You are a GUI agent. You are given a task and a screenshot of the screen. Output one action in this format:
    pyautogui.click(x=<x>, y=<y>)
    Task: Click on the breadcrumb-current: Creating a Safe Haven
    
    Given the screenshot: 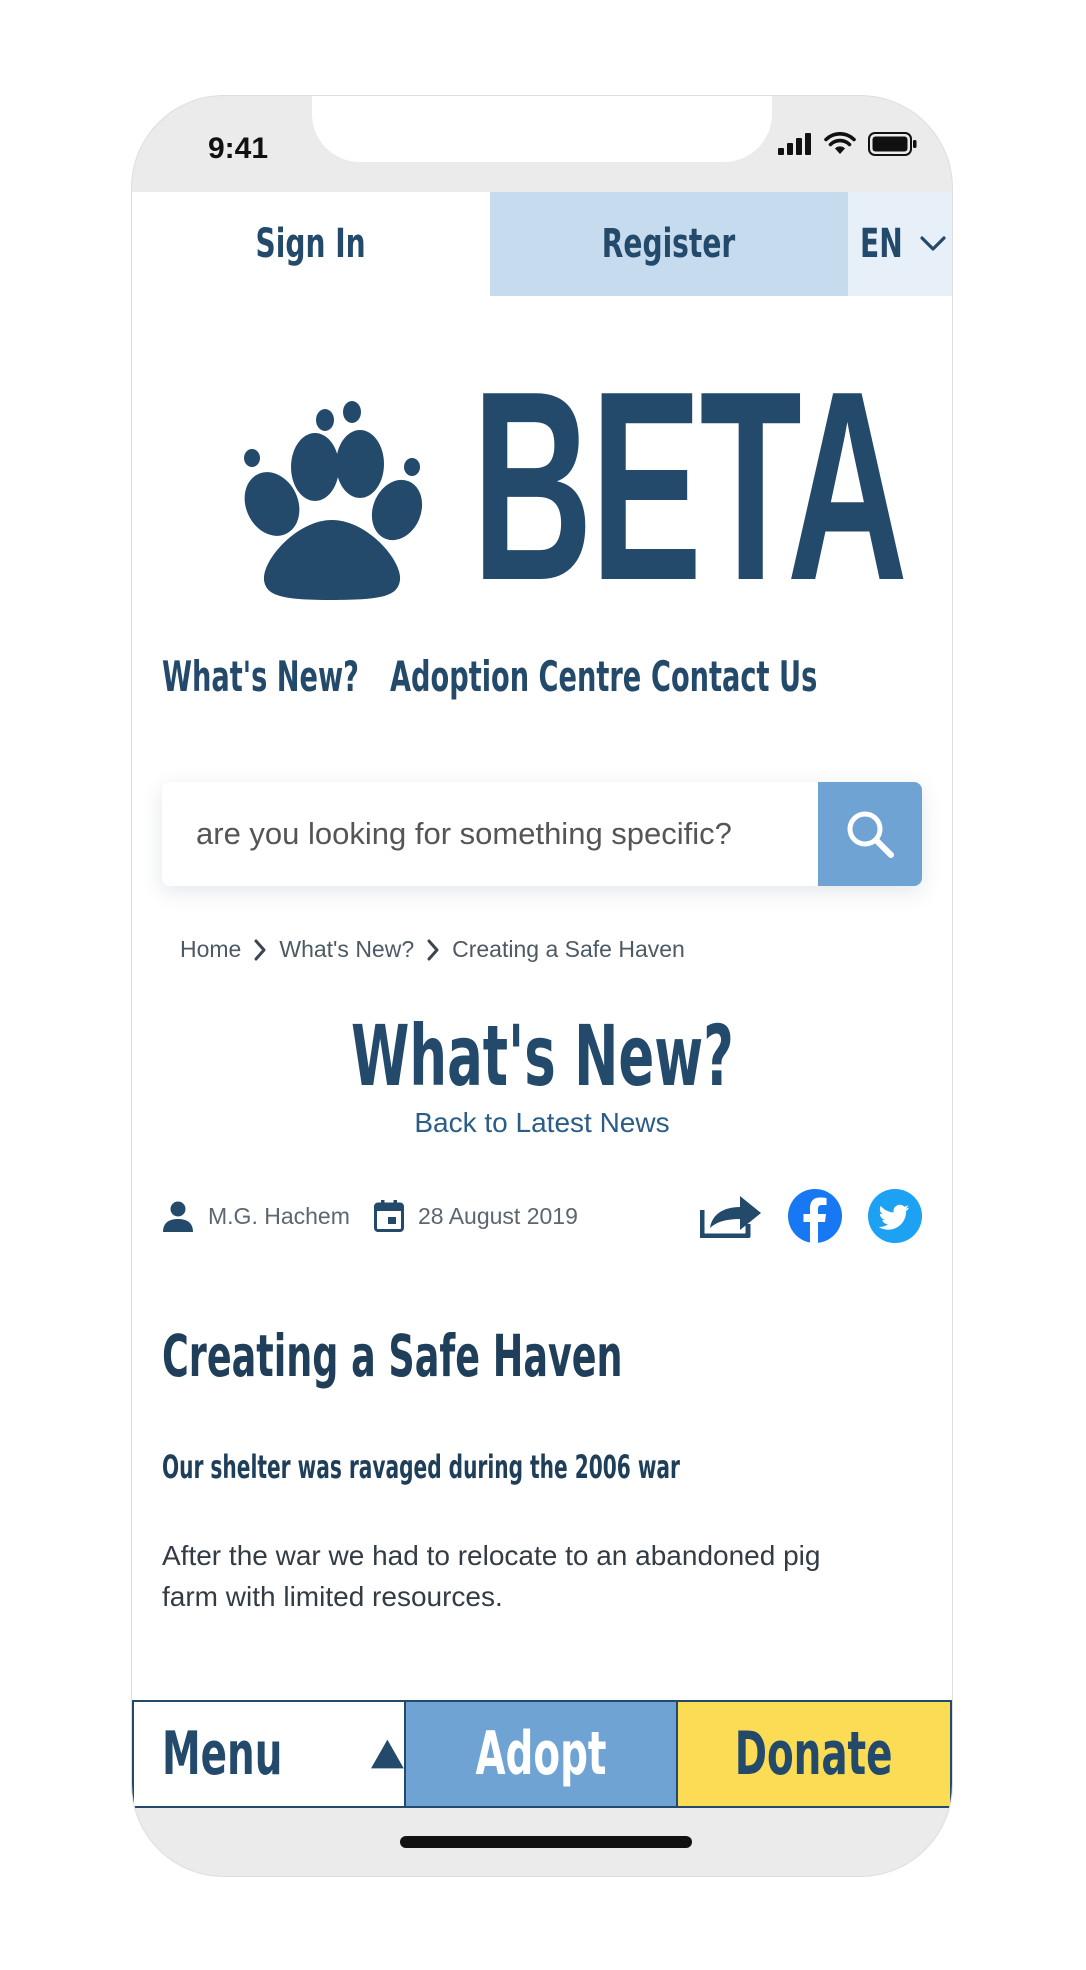 What is the action you would take?
    pyautogui.click(x=568, y=949)
    